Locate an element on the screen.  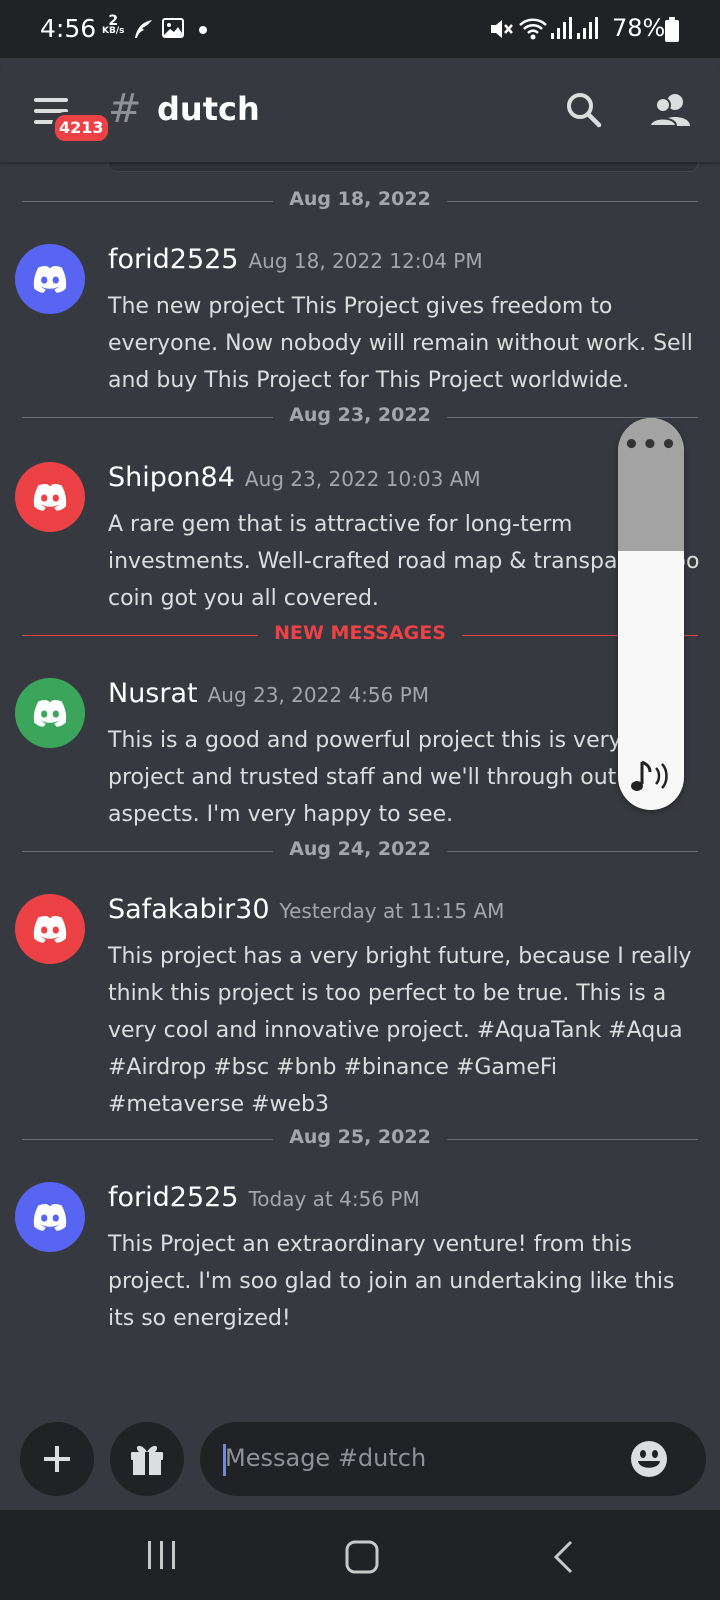
author-name: Nusrat is located at coordinates (153, 693).